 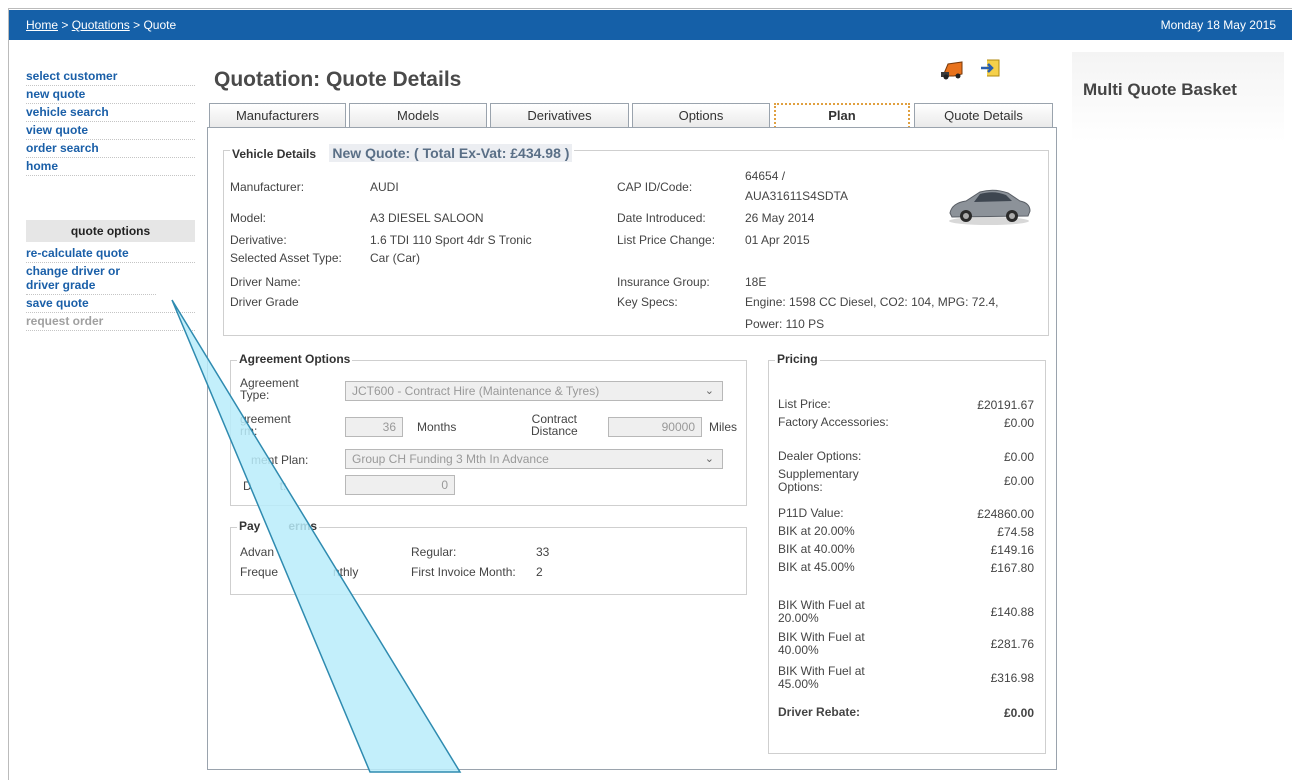 What do you see at coordinates (264, 486) in the screenshot?
I see `deposit-label: Dt:` at bounding box center [264, 486].